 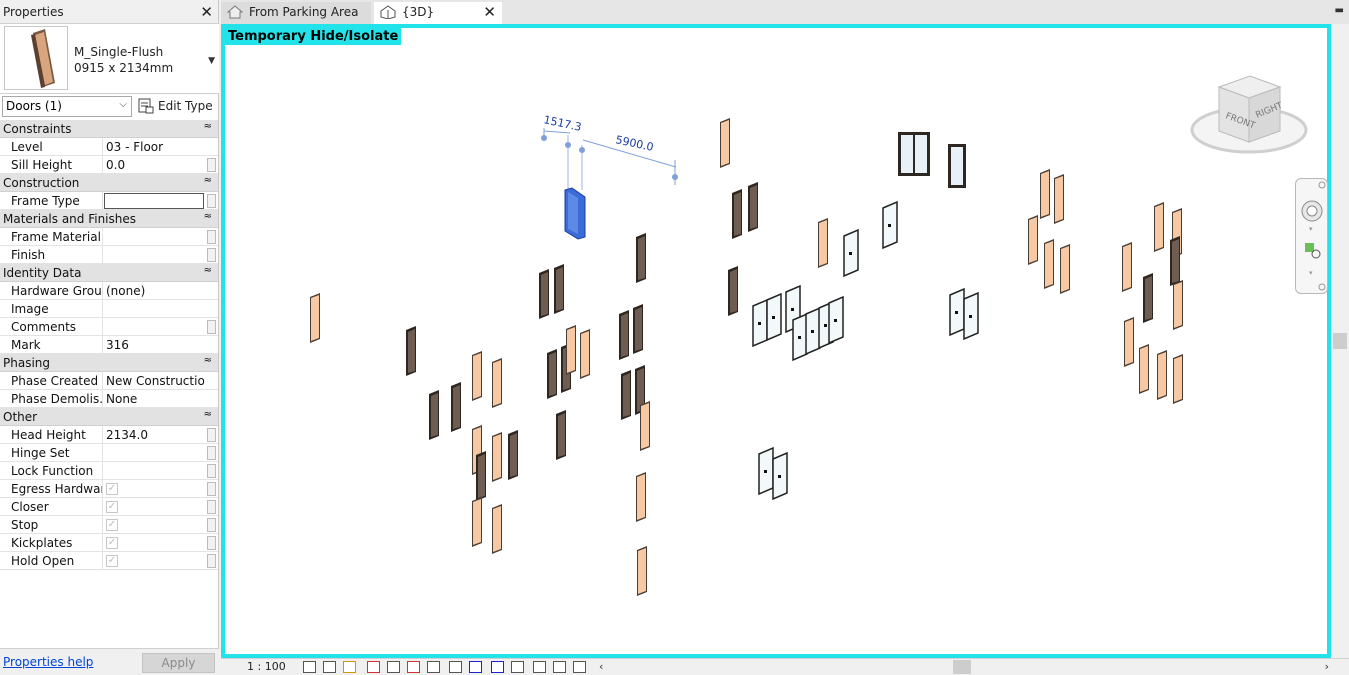 I want to click on steering-wheel-icon, so click(x=1312, y=211).